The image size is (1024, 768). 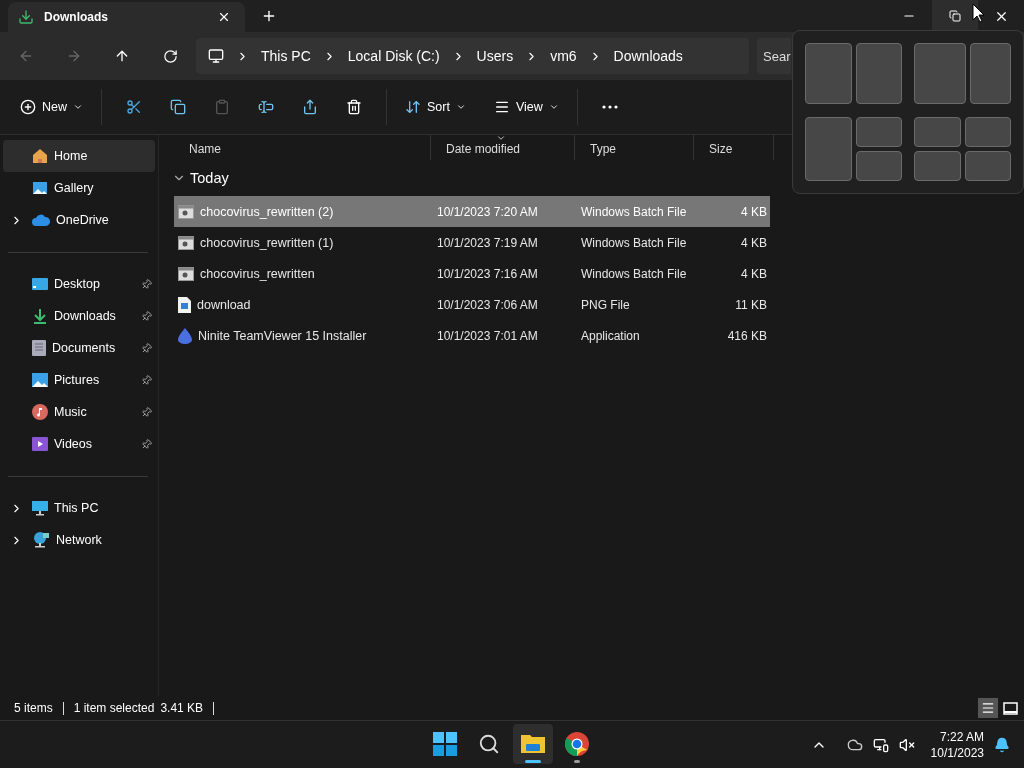 What do you see at coordinates (286, 56) in the screenshot?
I see `breadcrumb: This PC` at bounding box center [286, 56].